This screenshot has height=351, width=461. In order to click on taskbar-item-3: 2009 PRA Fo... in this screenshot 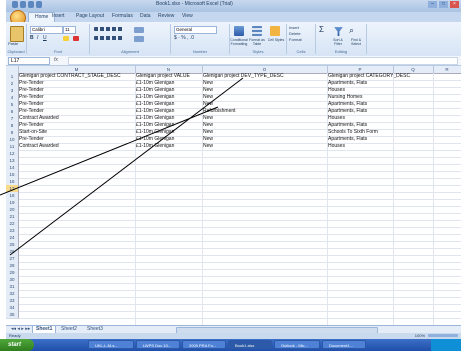, I will do `click(204, 344)`.